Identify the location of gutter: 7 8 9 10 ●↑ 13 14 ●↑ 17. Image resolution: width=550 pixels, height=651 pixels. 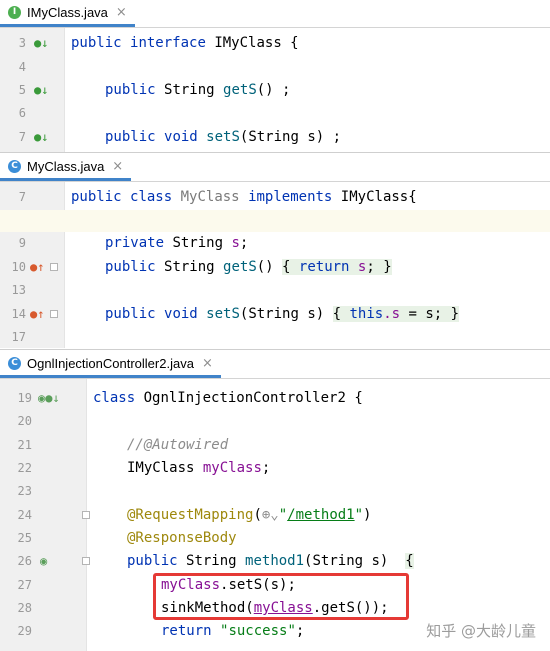
(32, 265).